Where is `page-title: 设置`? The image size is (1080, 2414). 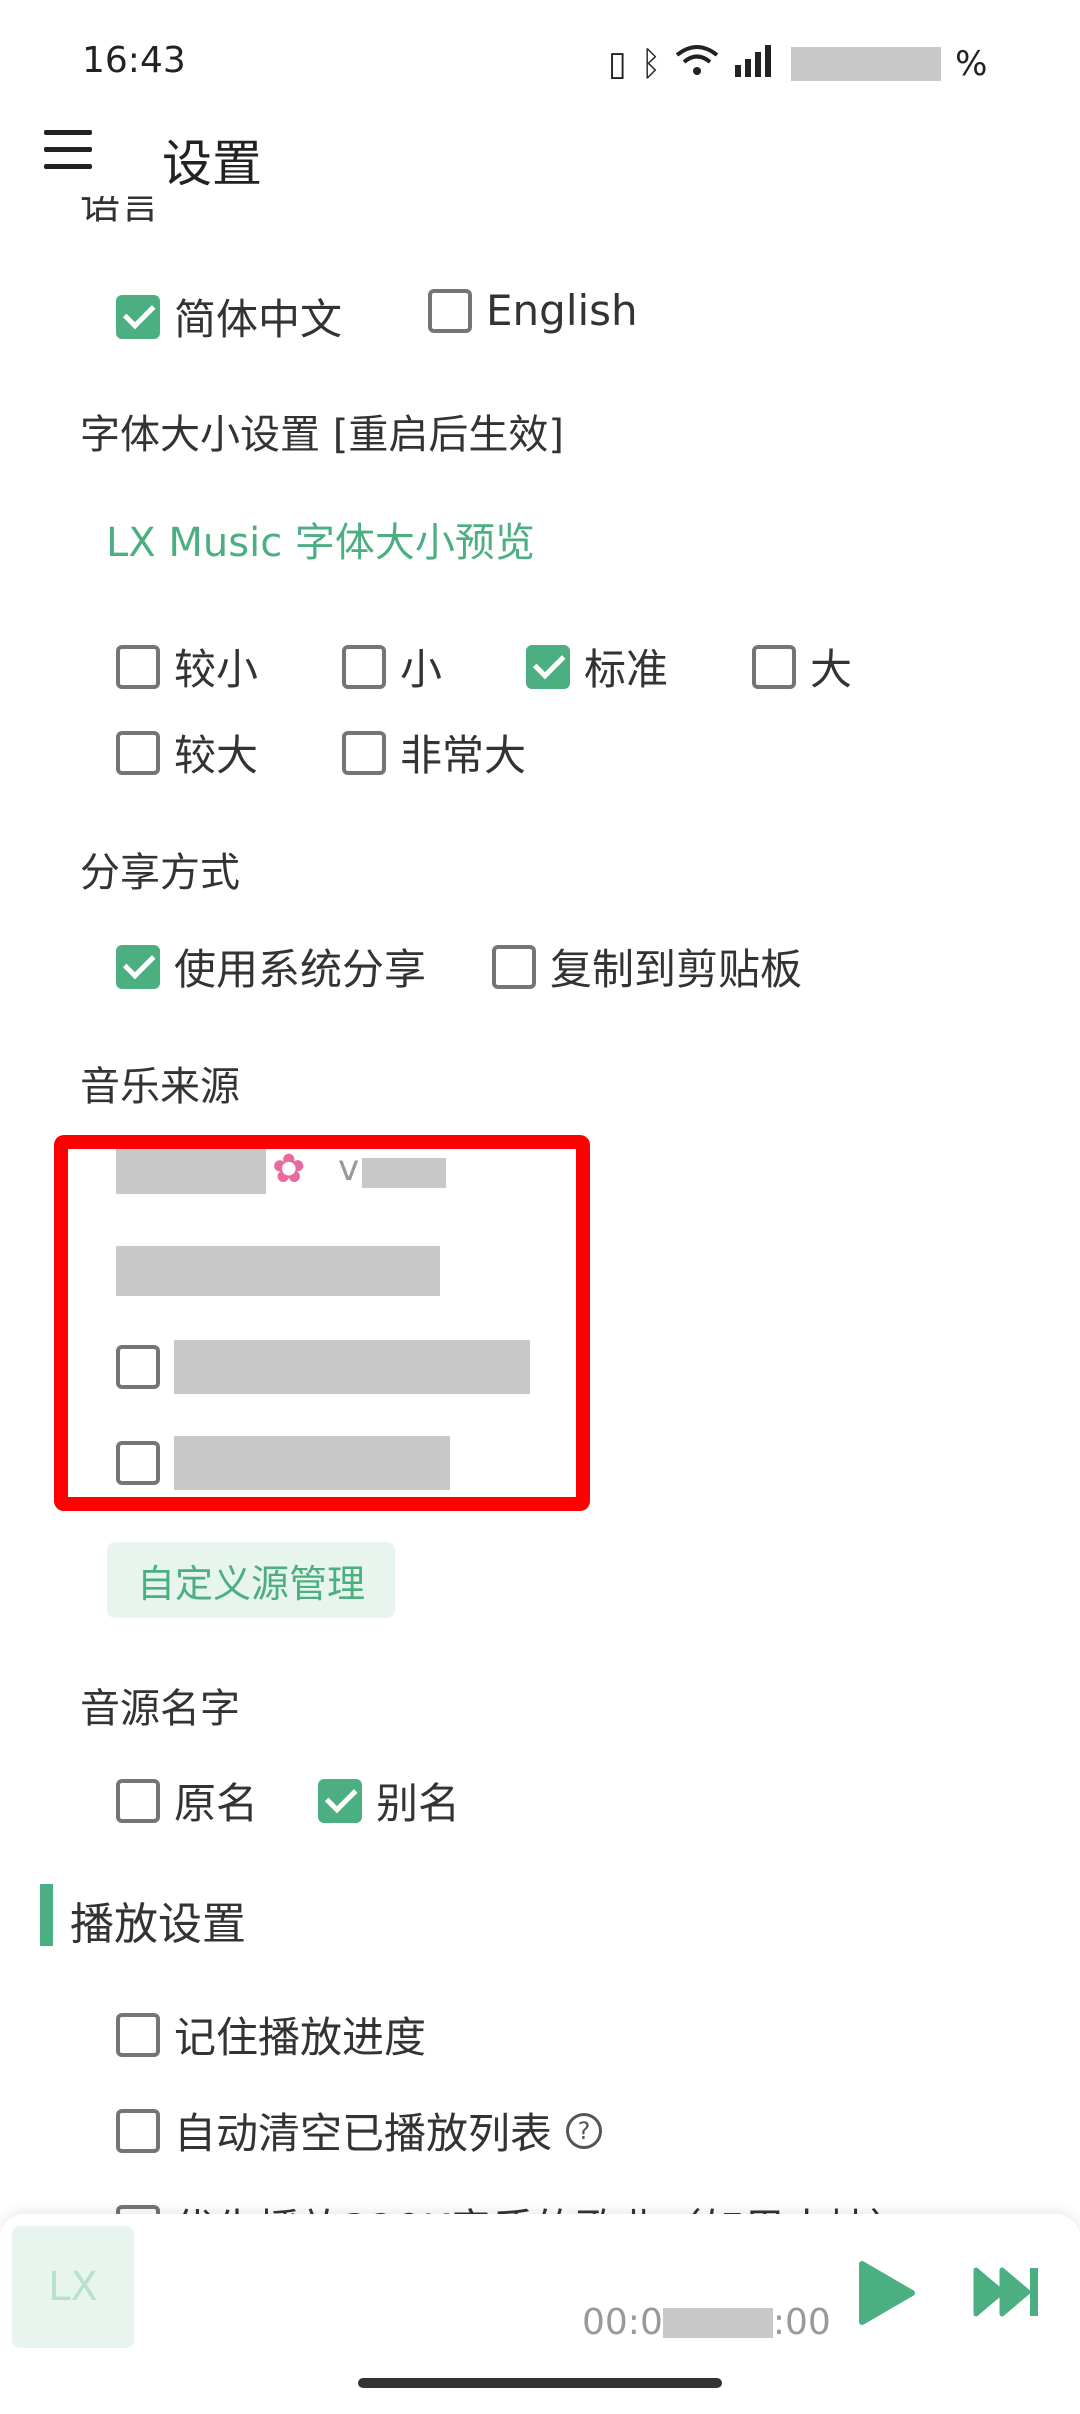
page-title: 设置 is located at coordinates (212, 164).